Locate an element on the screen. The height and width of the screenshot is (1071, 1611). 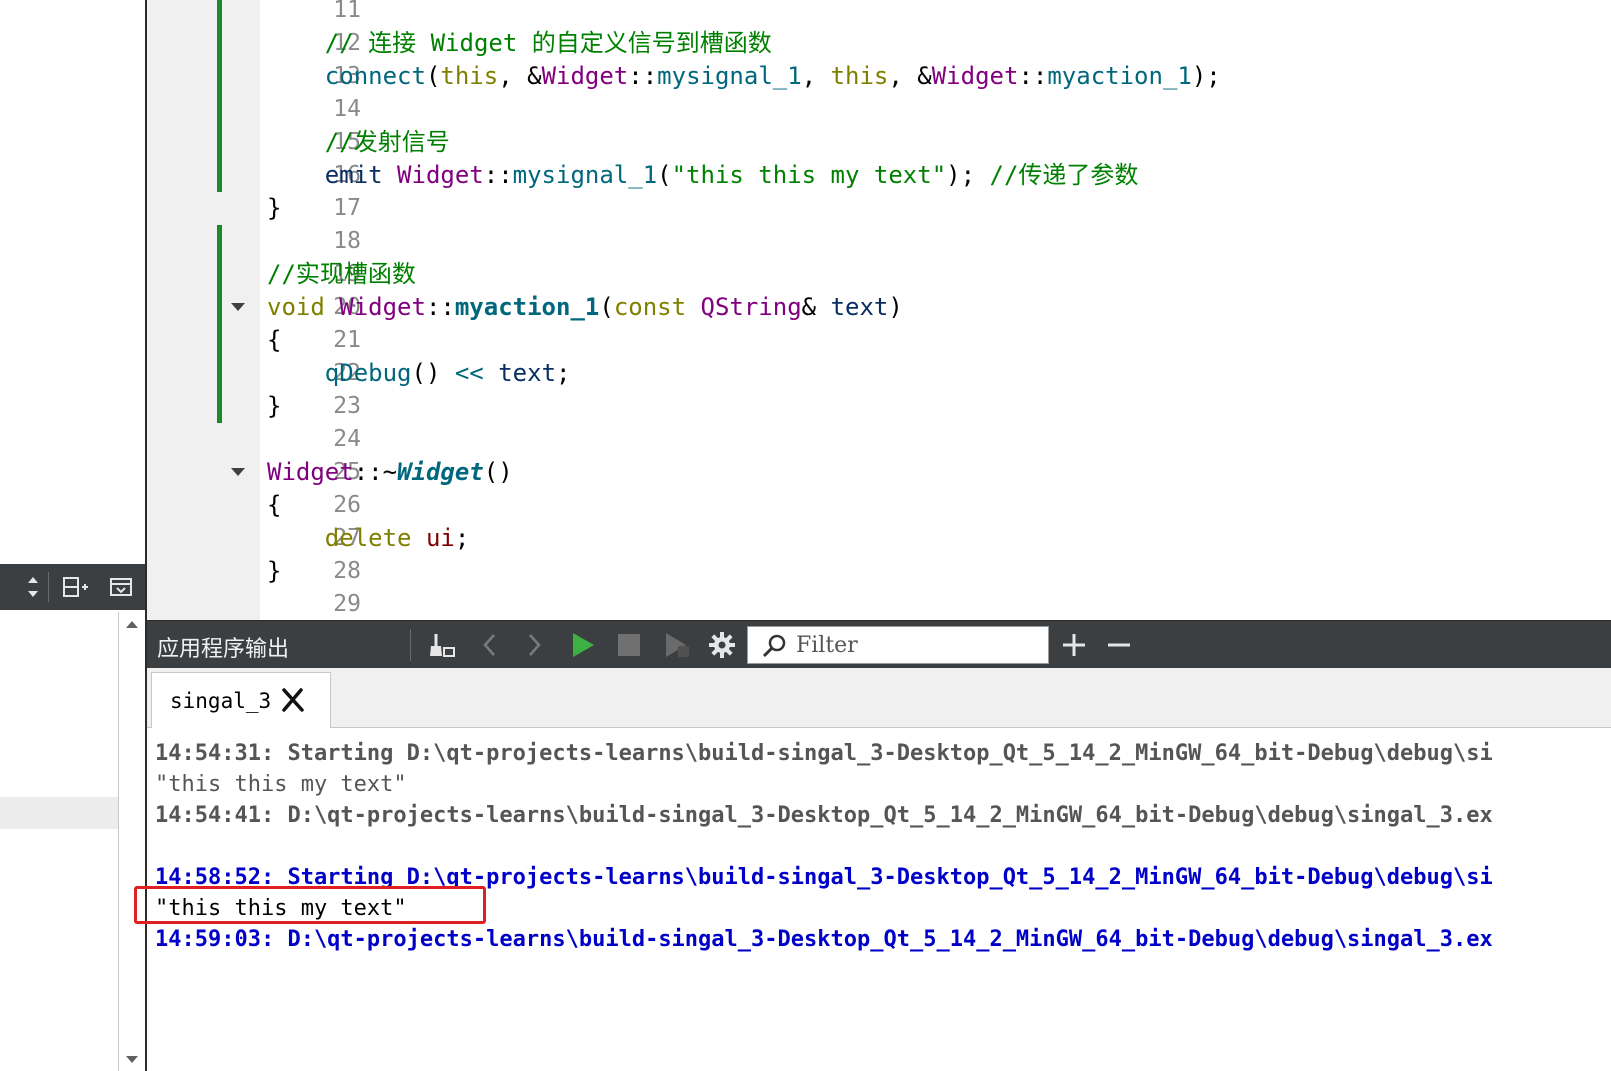
code-token: { is located at coordinates (274, 340).